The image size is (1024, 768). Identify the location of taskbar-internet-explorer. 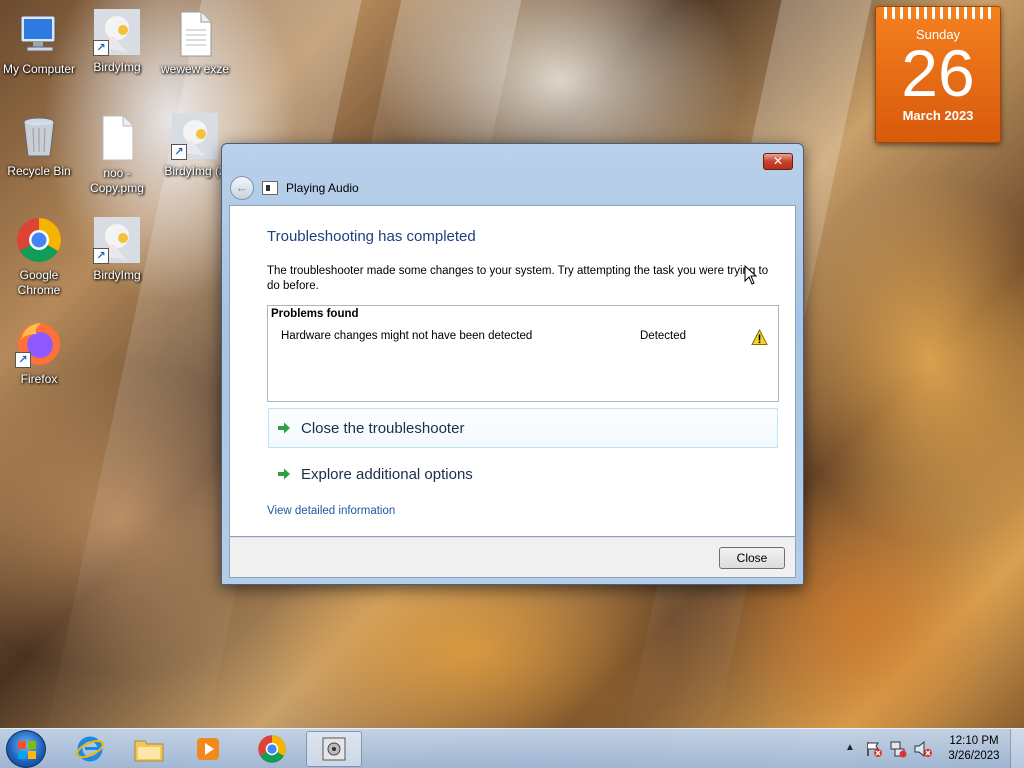
(90, 749).